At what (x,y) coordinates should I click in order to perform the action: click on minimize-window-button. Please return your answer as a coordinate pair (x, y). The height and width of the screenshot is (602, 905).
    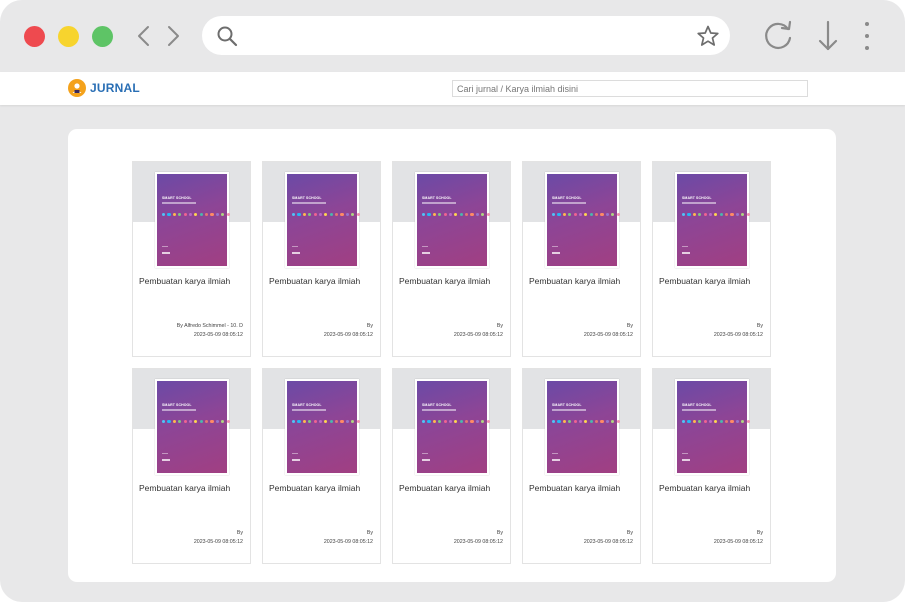
    Looking at the image, I should click on (68, 36).